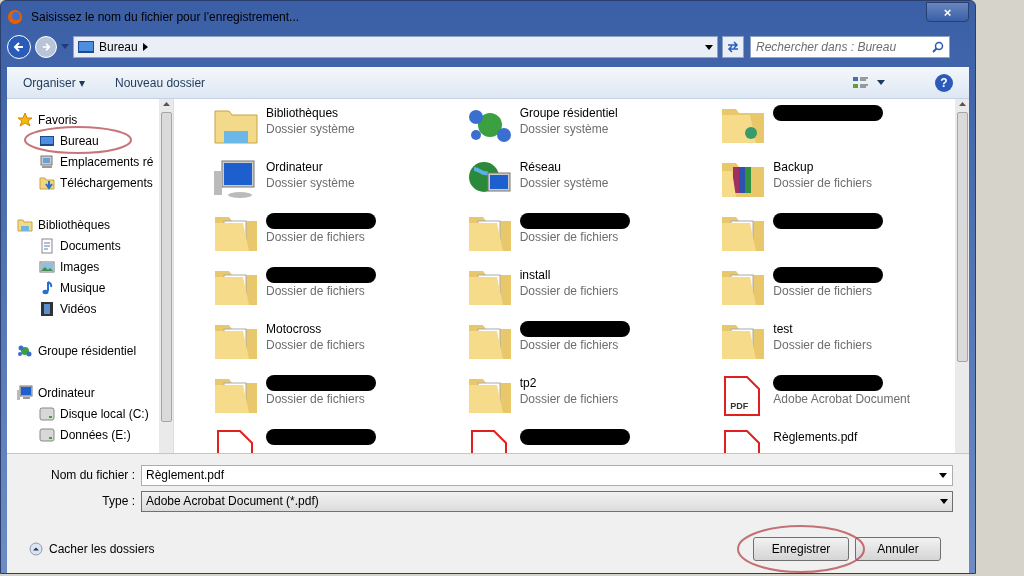  Describe the element at coordinates (944, 82) in the screenshot. I see `help-button: ?` at that location.